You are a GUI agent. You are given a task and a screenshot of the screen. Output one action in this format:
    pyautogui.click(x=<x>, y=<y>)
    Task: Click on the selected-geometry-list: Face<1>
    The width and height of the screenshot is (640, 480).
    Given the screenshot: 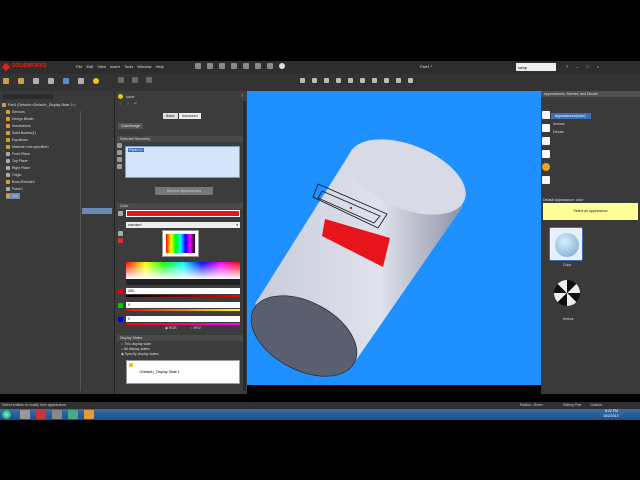 What is the action you would take?
    pyautogui.click(x=182, y=162)
    